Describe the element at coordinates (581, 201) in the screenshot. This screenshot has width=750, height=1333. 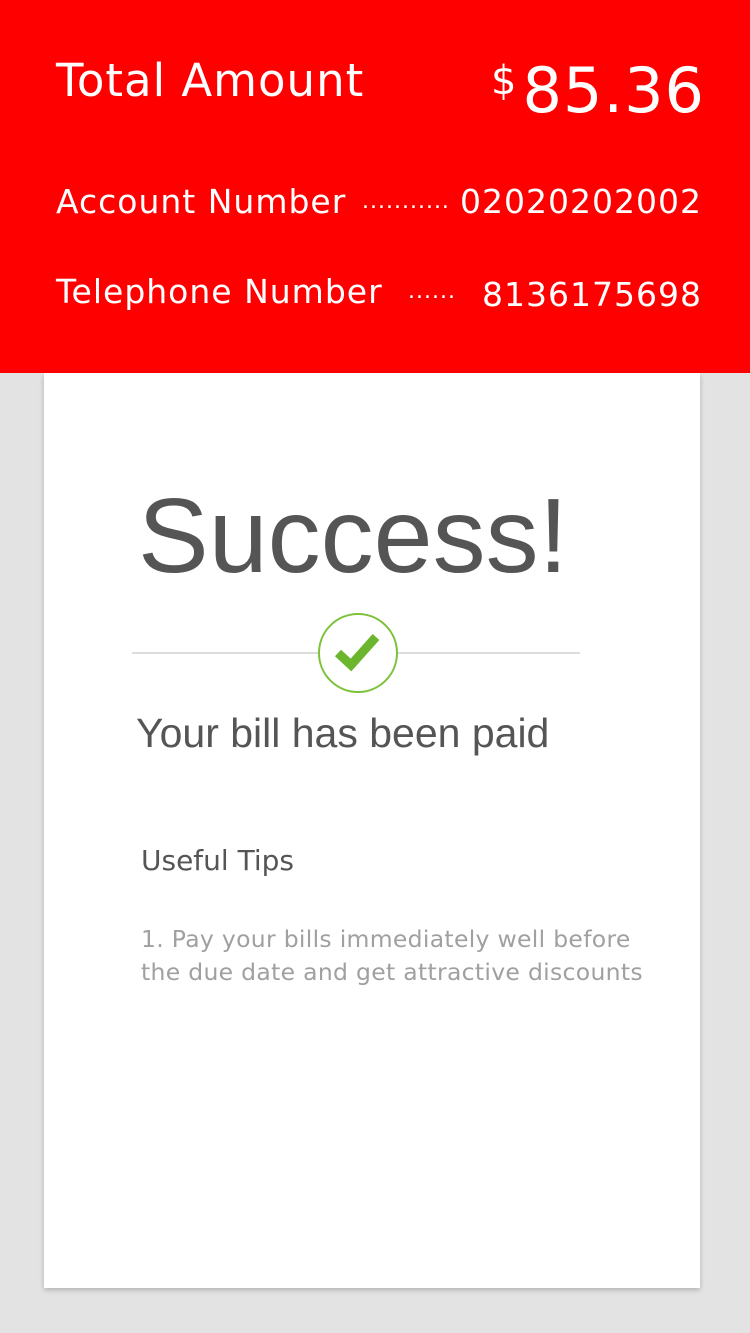
I see `account-number-value: 02020202002` at that location.